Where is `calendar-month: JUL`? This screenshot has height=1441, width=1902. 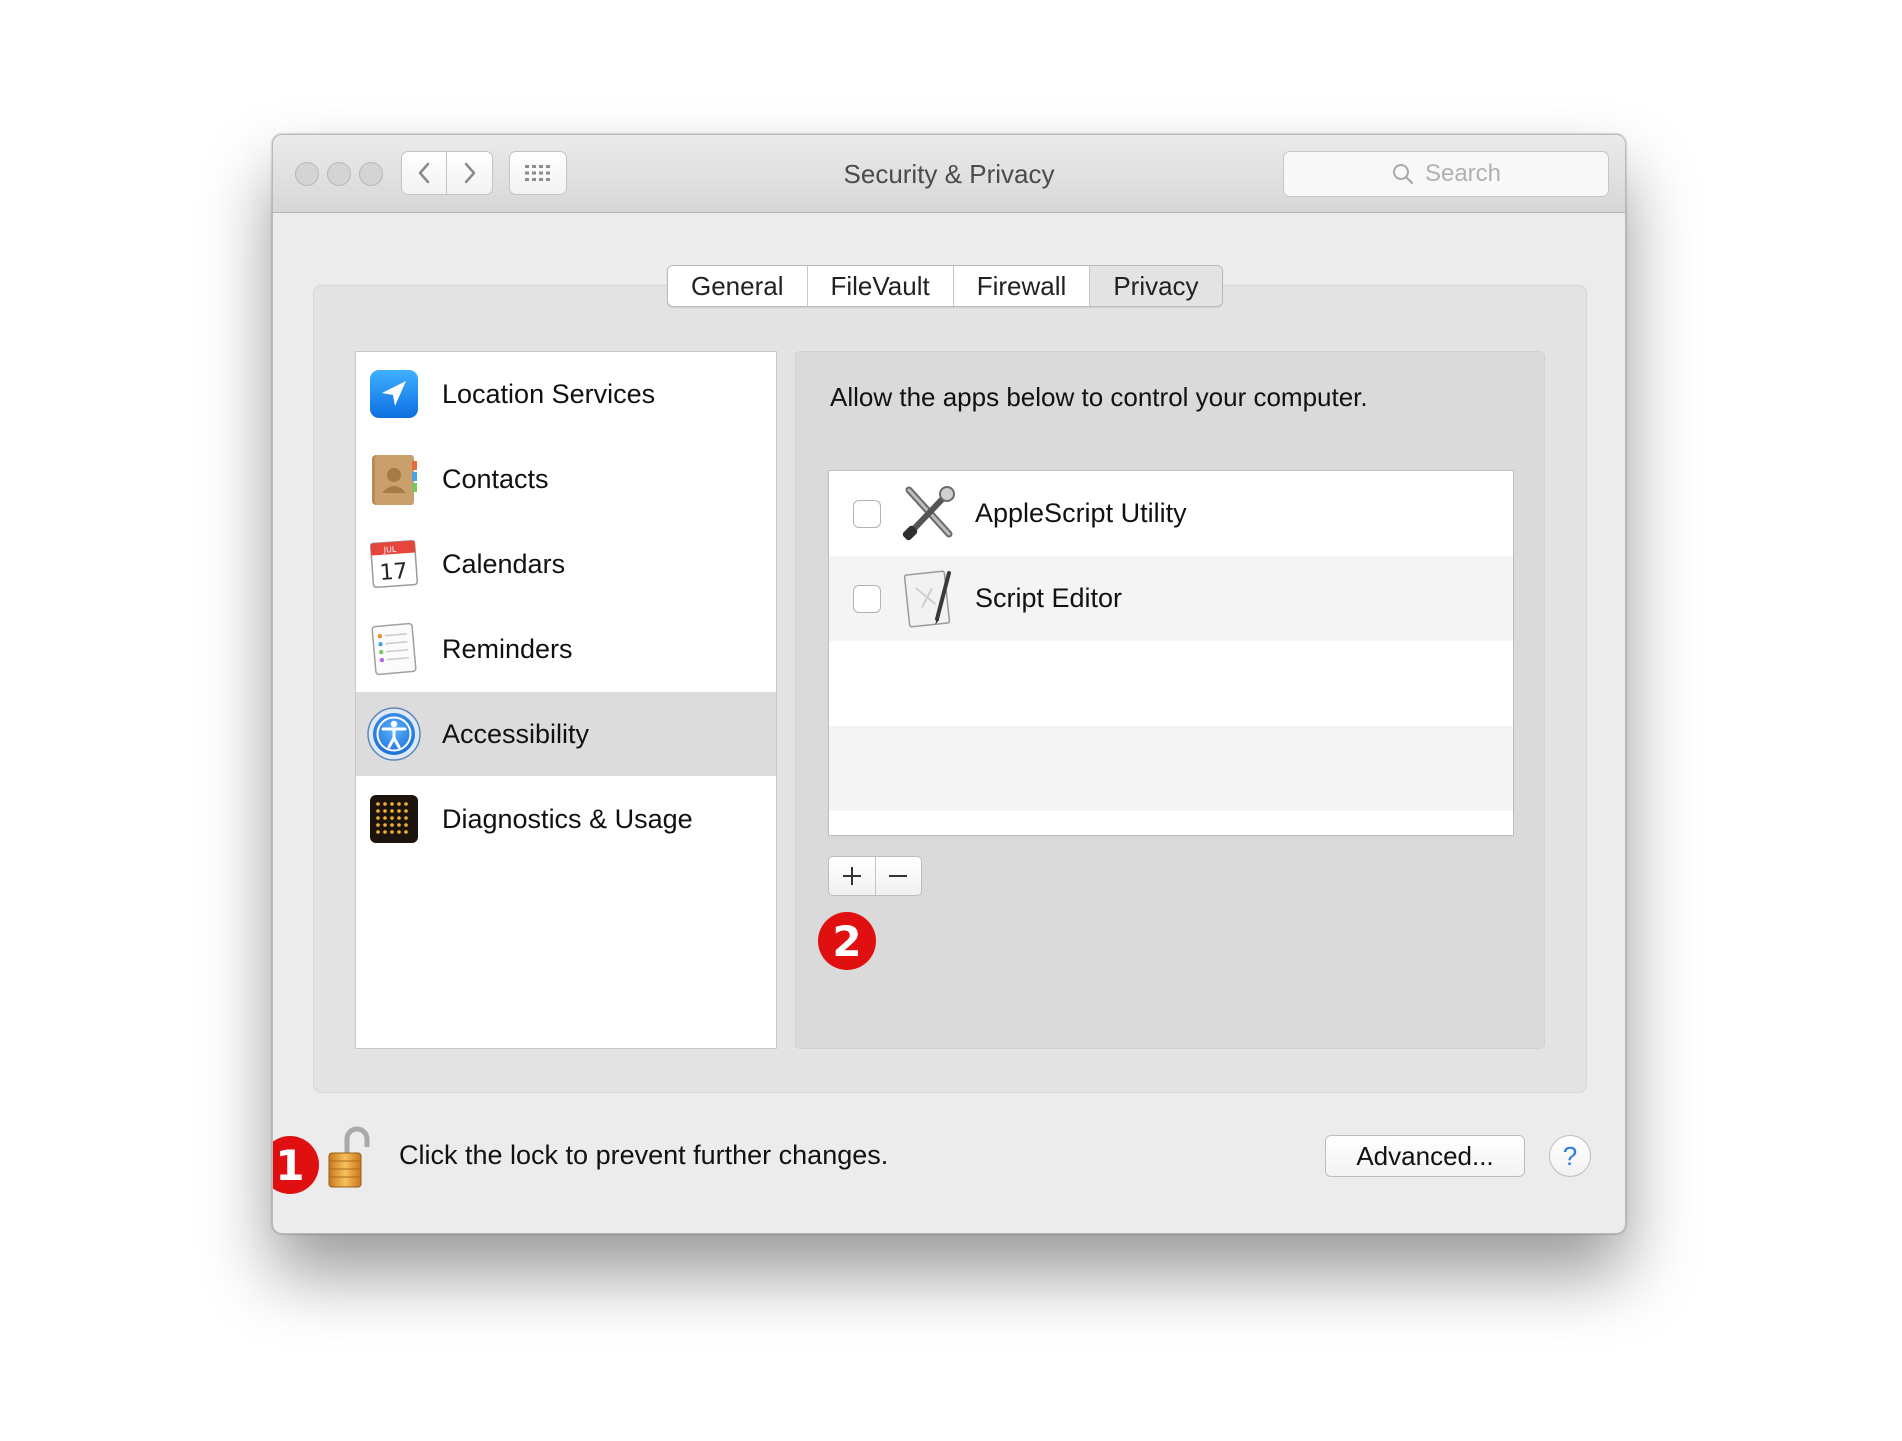
calendar-month: JUL is located at coordinates (389, 550).